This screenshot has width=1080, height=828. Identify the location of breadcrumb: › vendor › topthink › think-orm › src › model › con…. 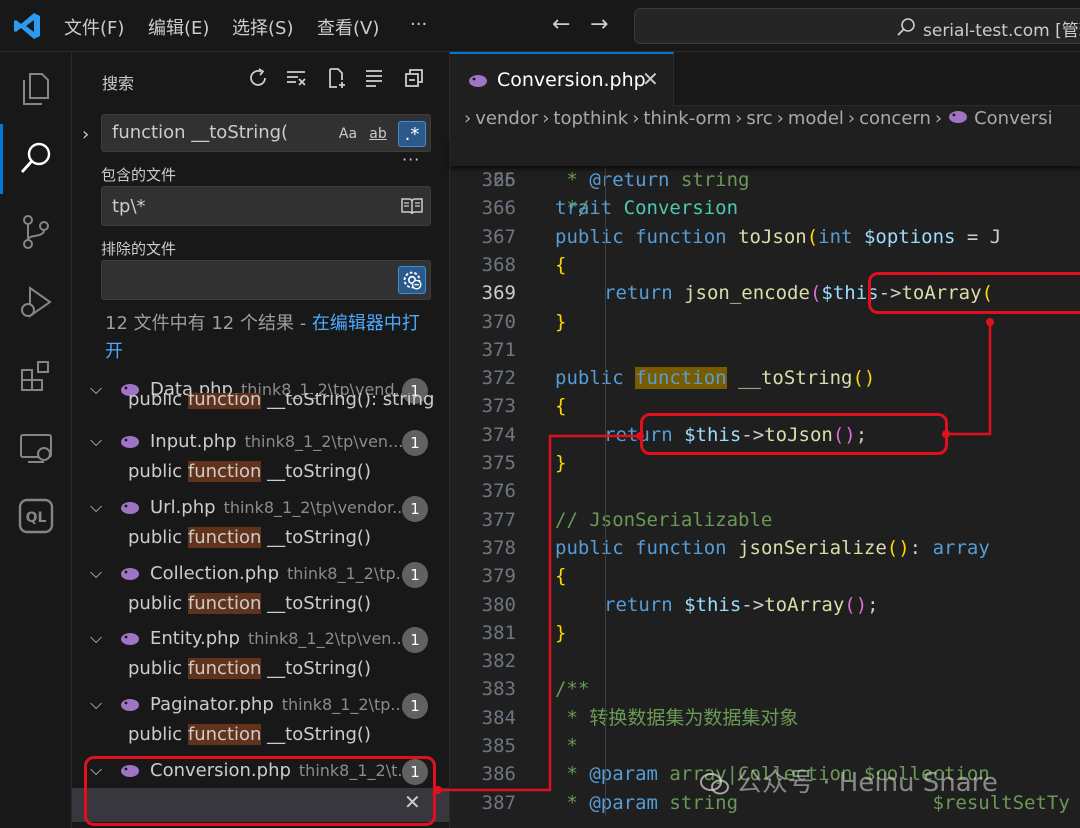
(765, 122).